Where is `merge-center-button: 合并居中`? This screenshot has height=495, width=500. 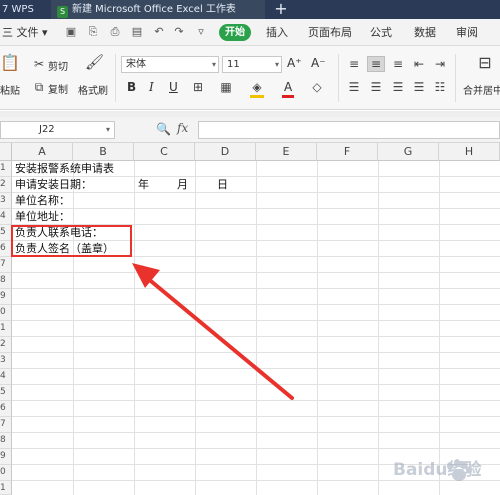
merge-center-button: 合并居中 is located at coordinates (481, 89).